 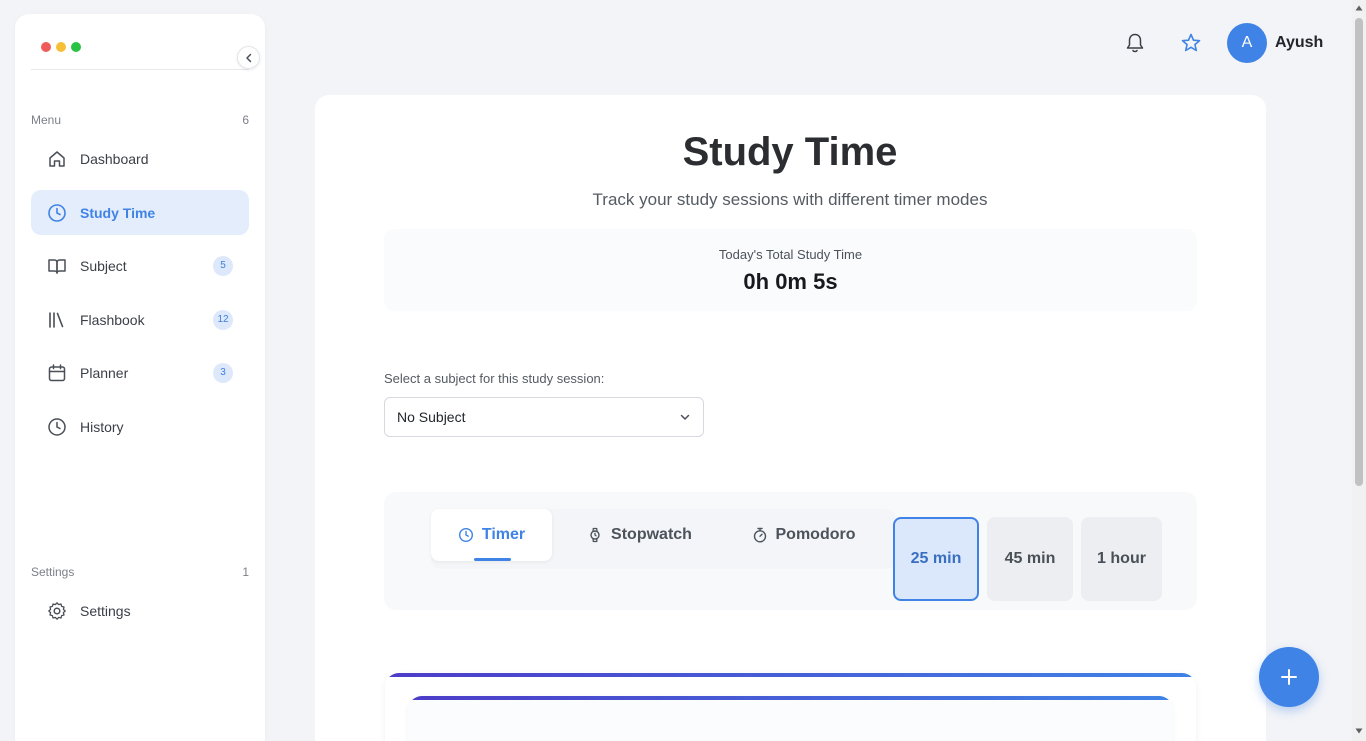 What do you see at coordinates (492, 559) in the screenshot?
I see `active-tab-indicator` at bounding box center [492, 559].